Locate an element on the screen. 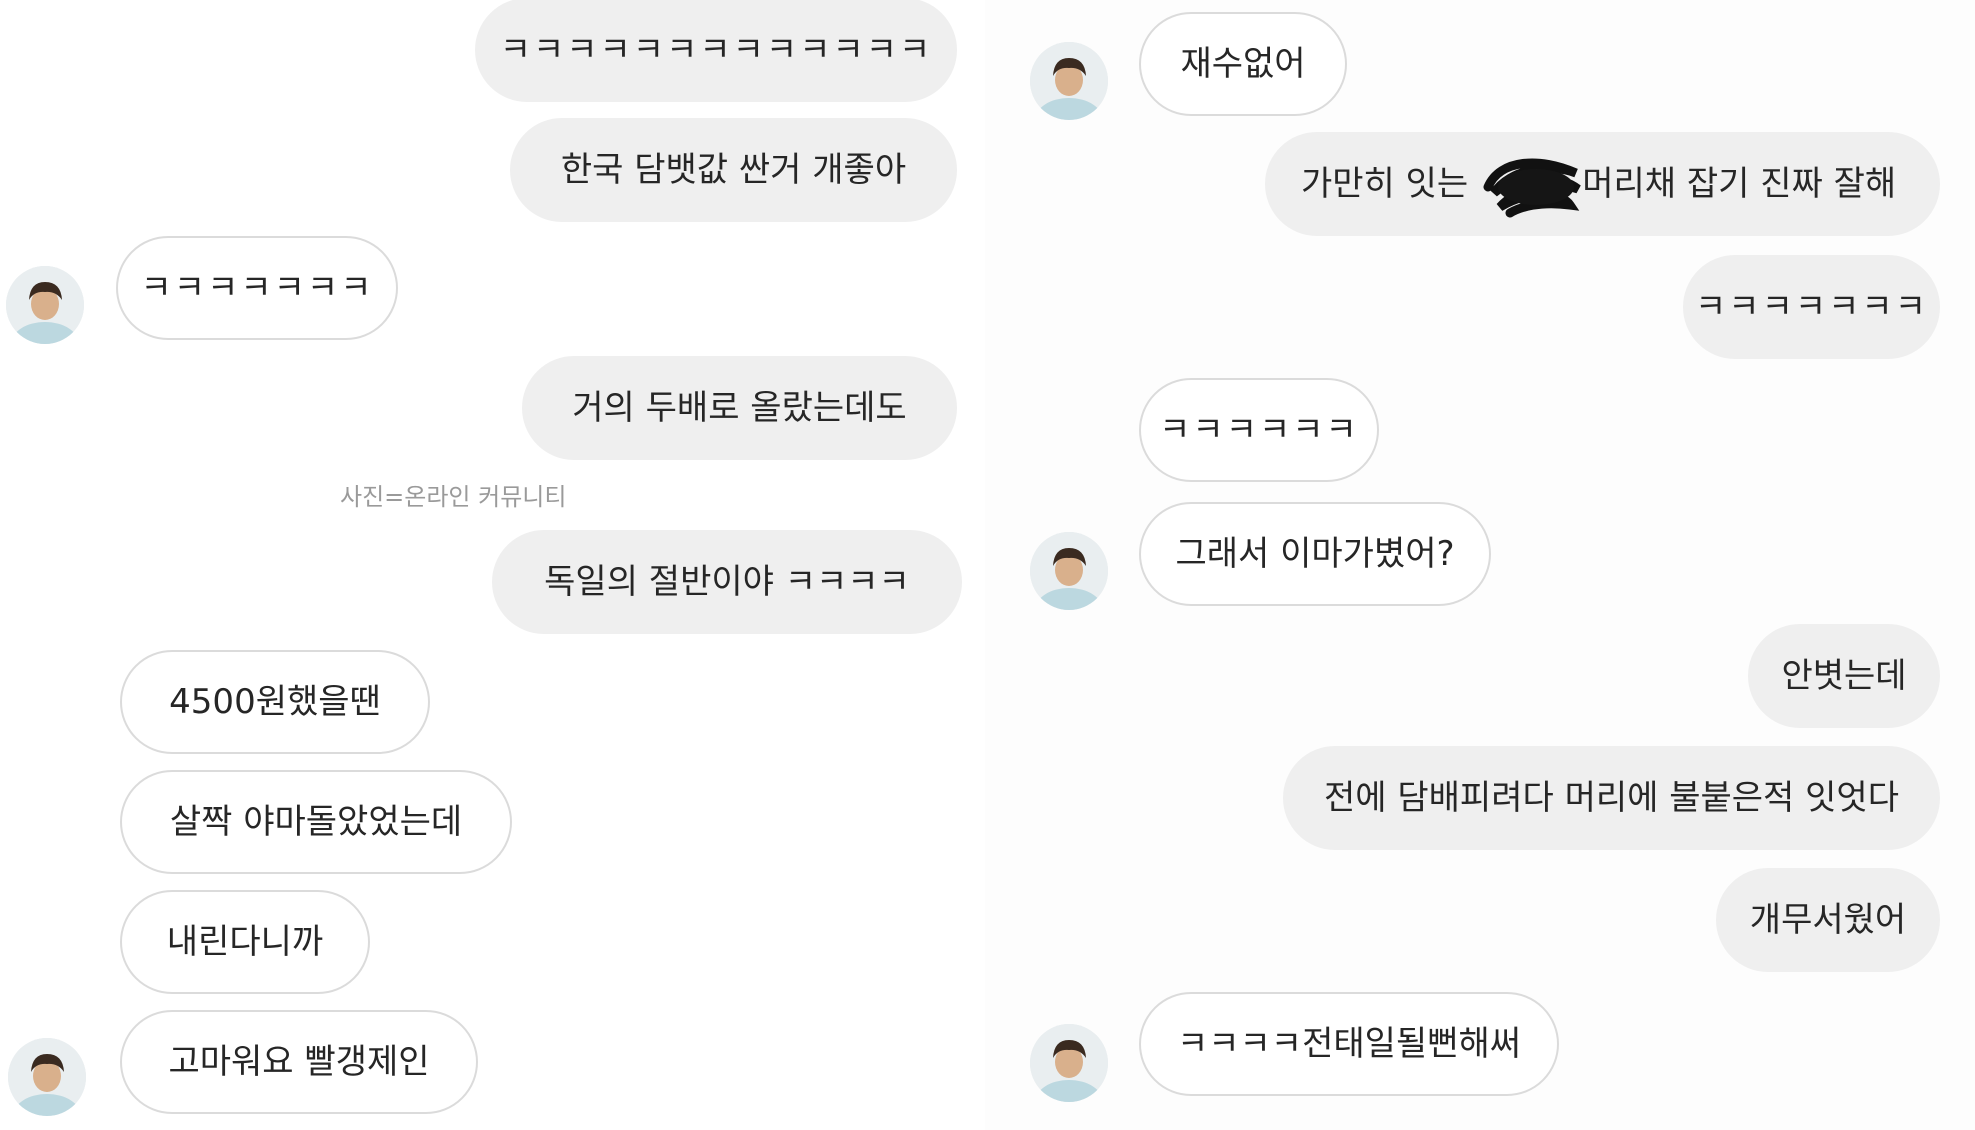  message-bubble-received: 재수없어 is located at coordinates (1243, 64).